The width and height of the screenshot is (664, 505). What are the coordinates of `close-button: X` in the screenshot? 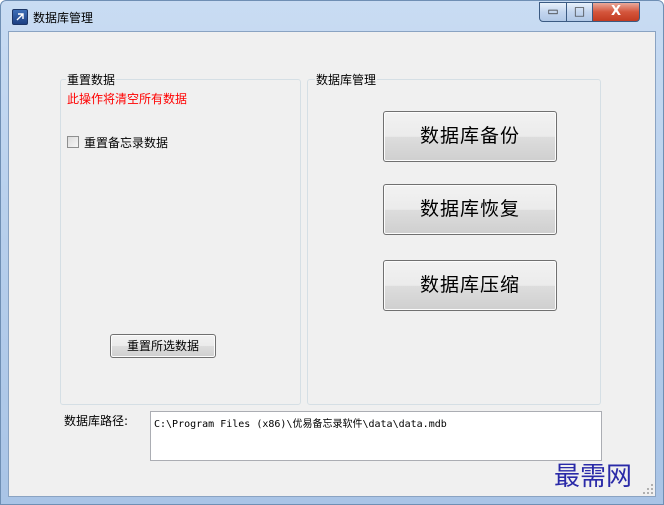 It's located at (616, 12).